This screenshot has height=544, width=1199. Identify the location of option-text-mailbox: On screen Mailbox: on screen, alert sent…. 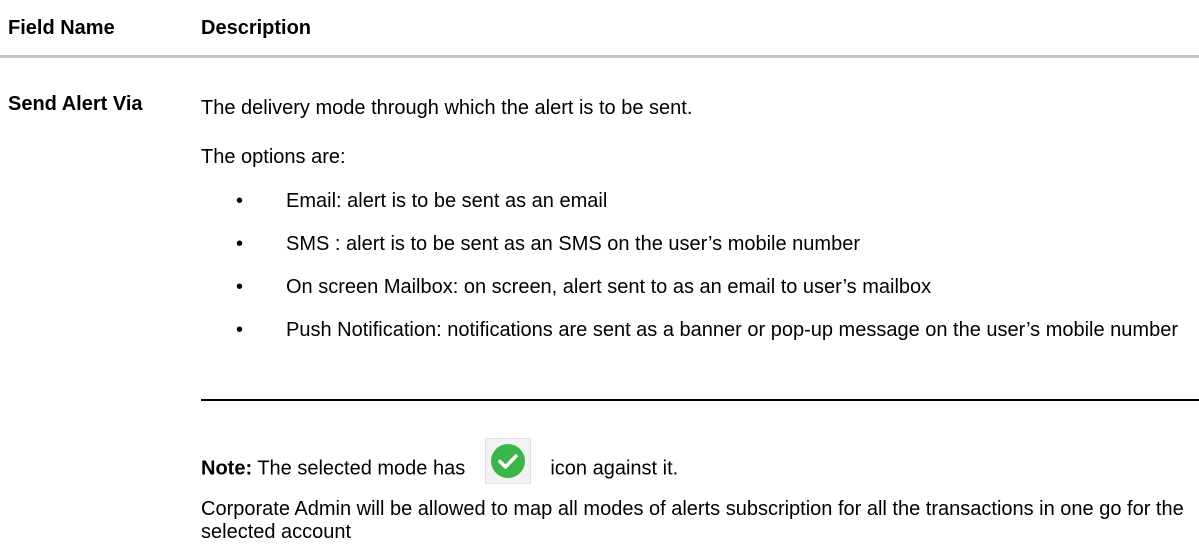
(609, 287).